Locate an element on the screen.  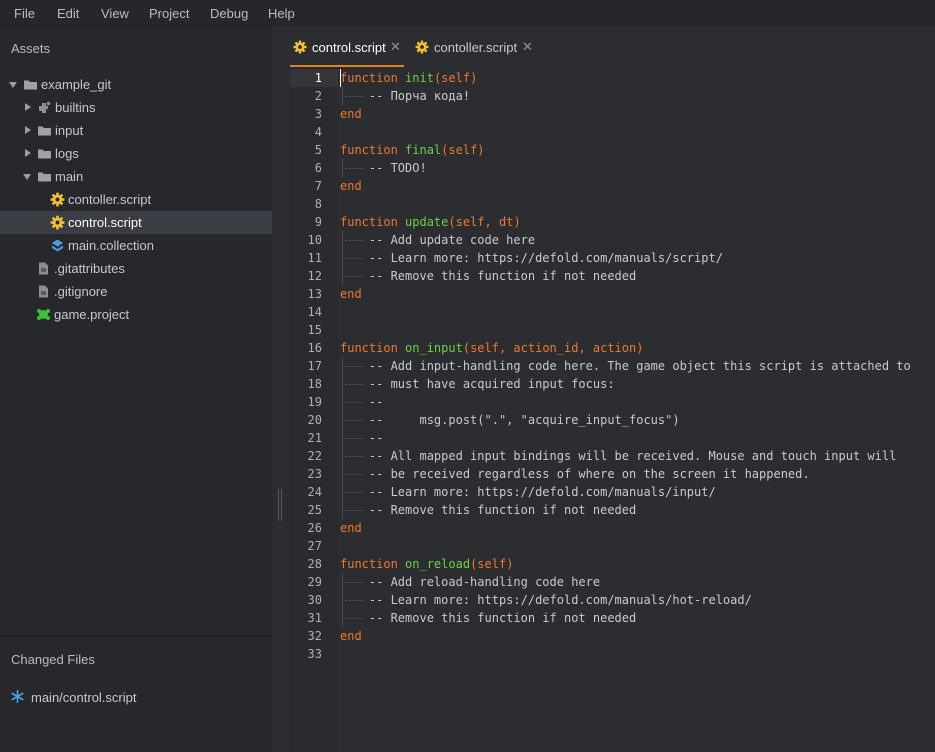
line-number: 16 is located at coordinates (314, 348).